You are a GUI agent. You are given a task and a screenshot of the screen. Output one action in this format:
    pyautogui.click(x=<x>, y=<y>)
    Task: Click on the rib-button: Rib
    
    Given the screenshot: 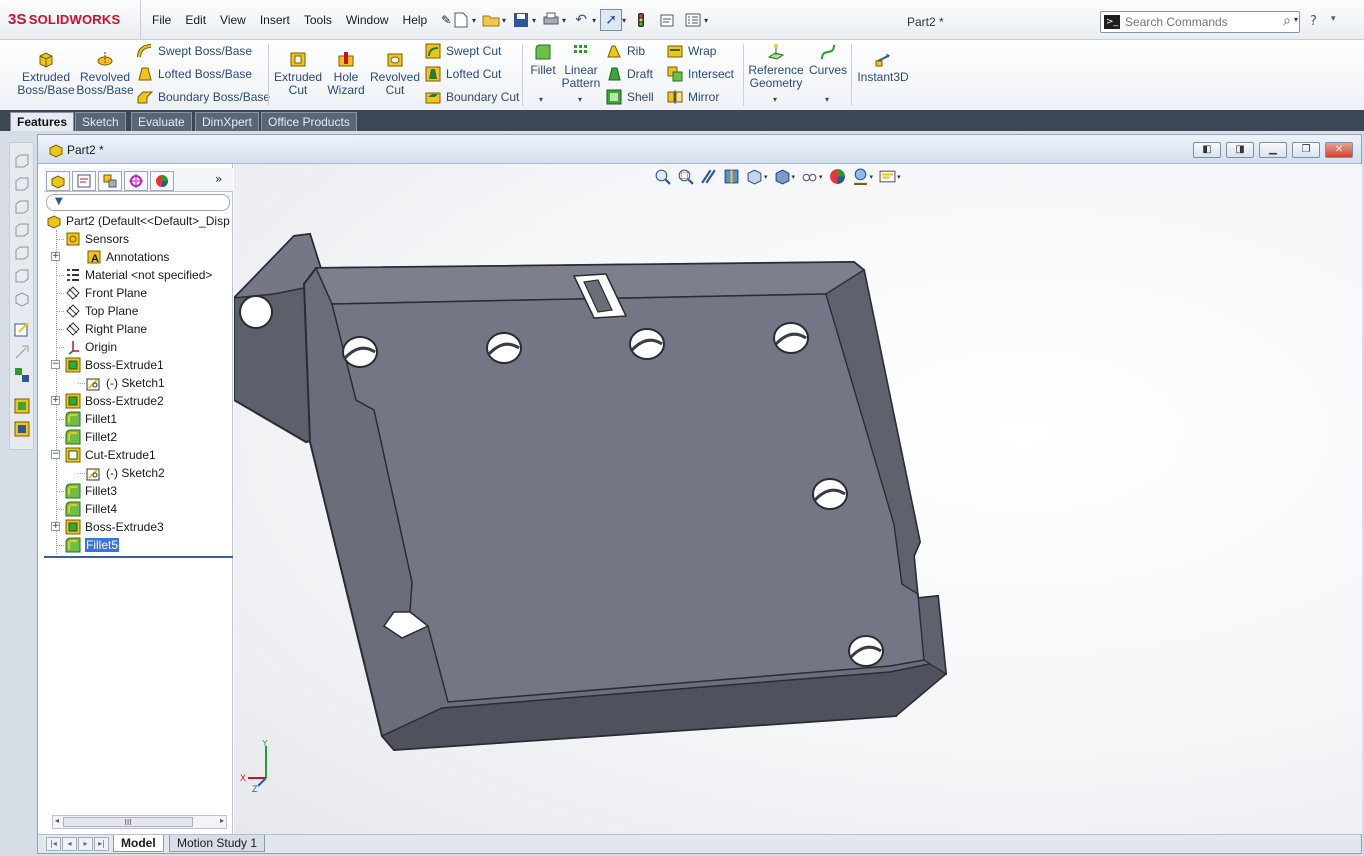 What is the action you would take?
    pyautogui.click(x=625, y=51)
    